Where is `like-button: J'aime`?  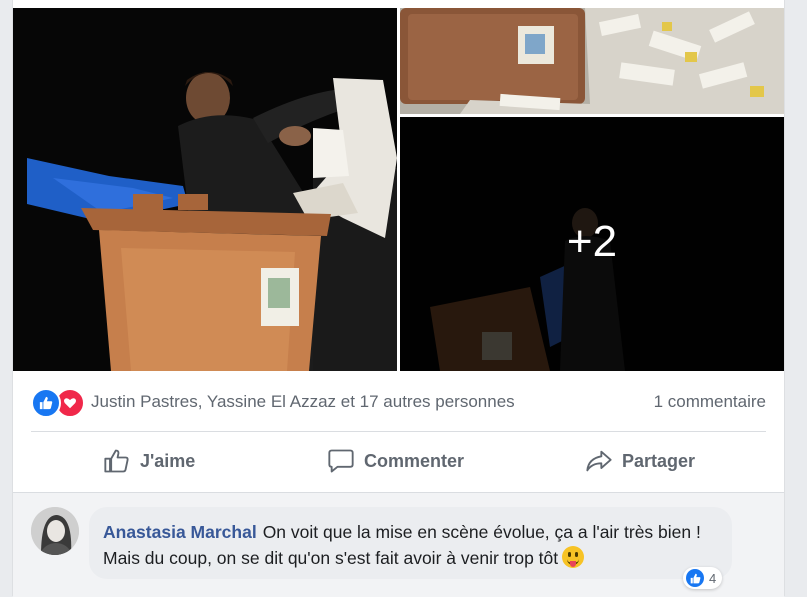
like-button: J'aime is located at coordinates (149, 461).